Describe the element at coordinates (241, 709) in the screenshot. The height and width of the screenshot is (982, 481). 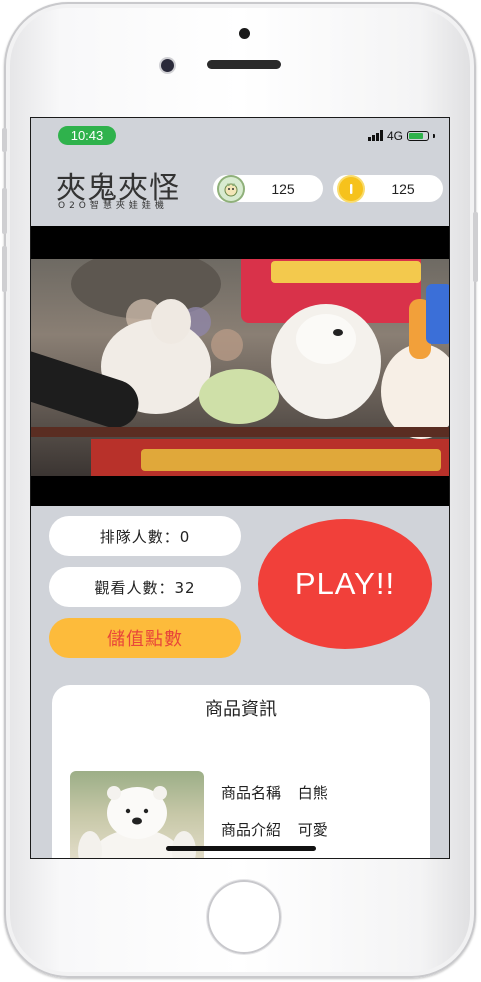
I see `product-section-title: 商品資訊` at that location.